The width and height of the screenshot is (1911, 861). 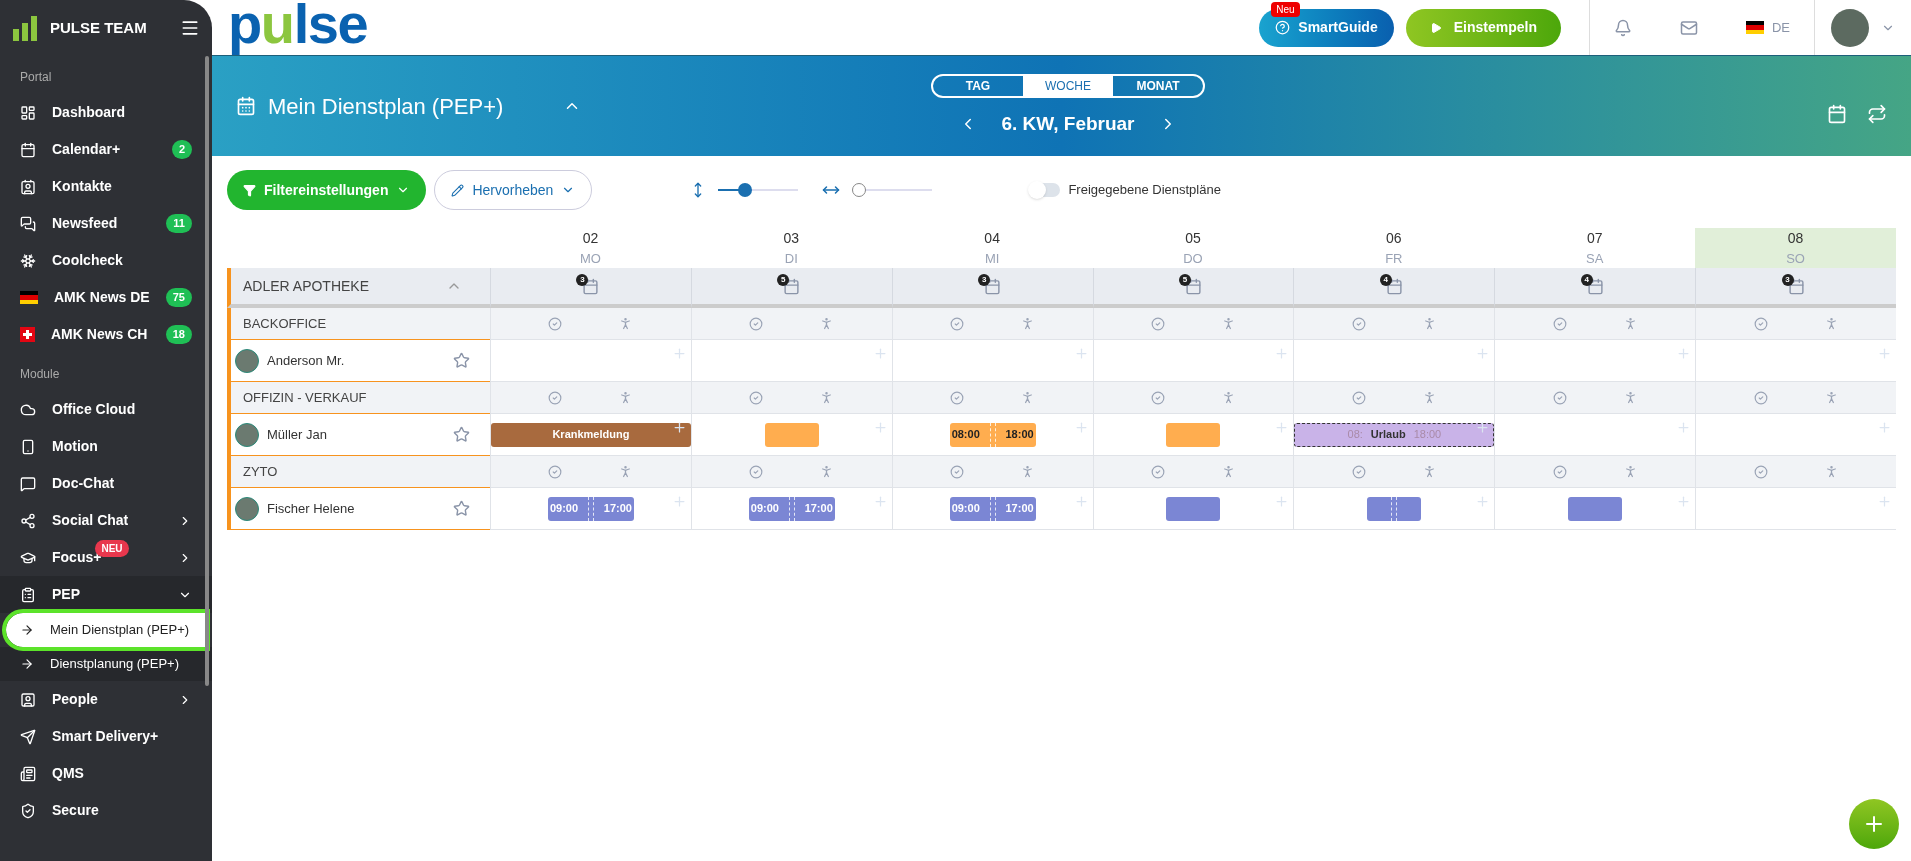 What do you see at coordinates (1850, 27) in the screenshot?
I see `user-avatar` at bounding box center [1850, 27].